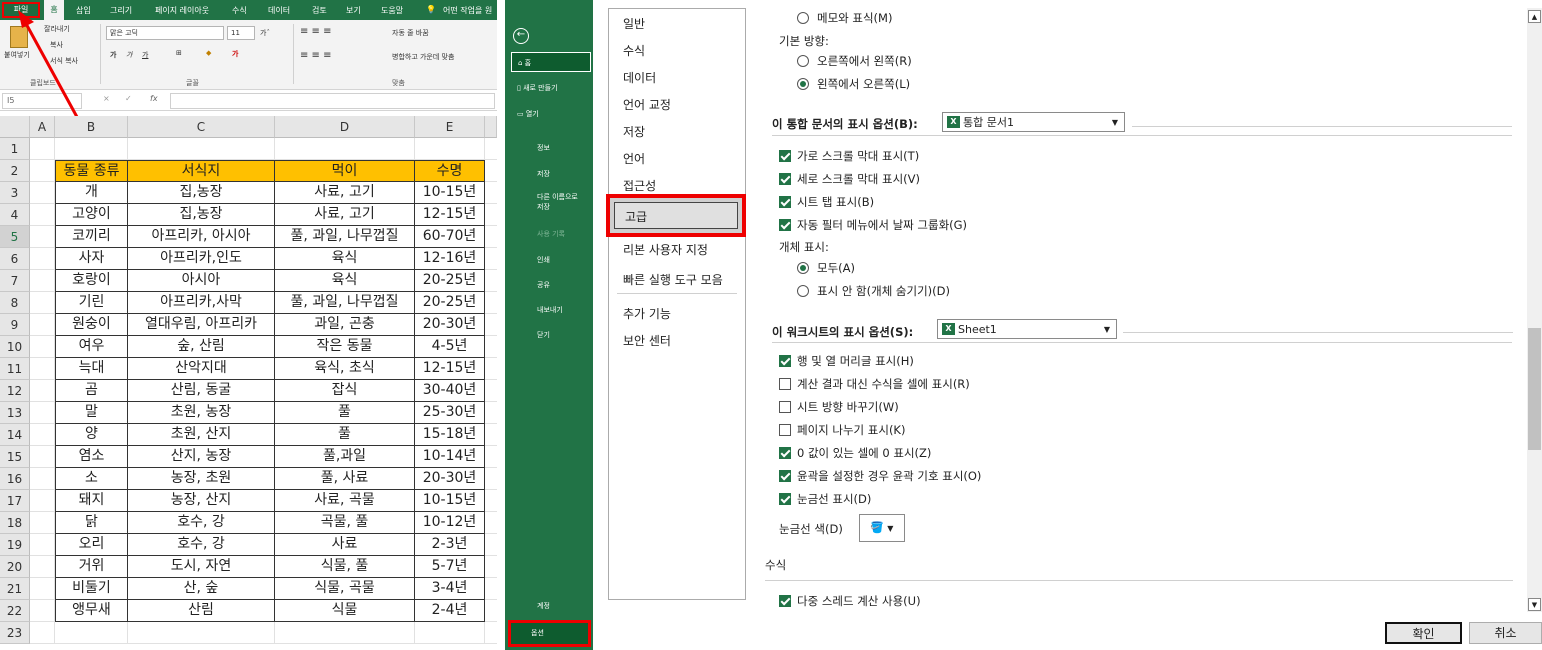 The height and width of the screenshot is (650, 1542). What do you see at coordinates (345, 347) in the screenshot?
I see `table-cell: 작은 동물` at bounding box center [345, 347].